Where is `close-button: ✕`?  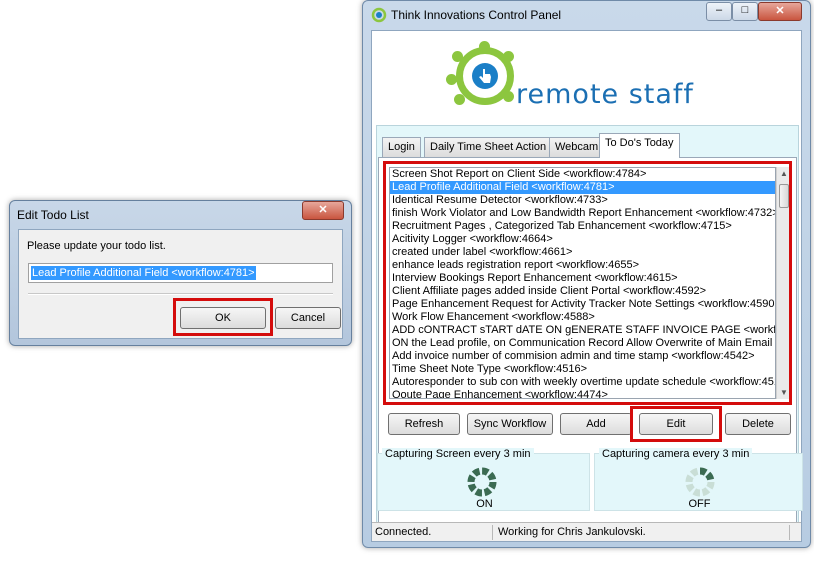 close-button: ✕ is located at coordinates (780, 11).